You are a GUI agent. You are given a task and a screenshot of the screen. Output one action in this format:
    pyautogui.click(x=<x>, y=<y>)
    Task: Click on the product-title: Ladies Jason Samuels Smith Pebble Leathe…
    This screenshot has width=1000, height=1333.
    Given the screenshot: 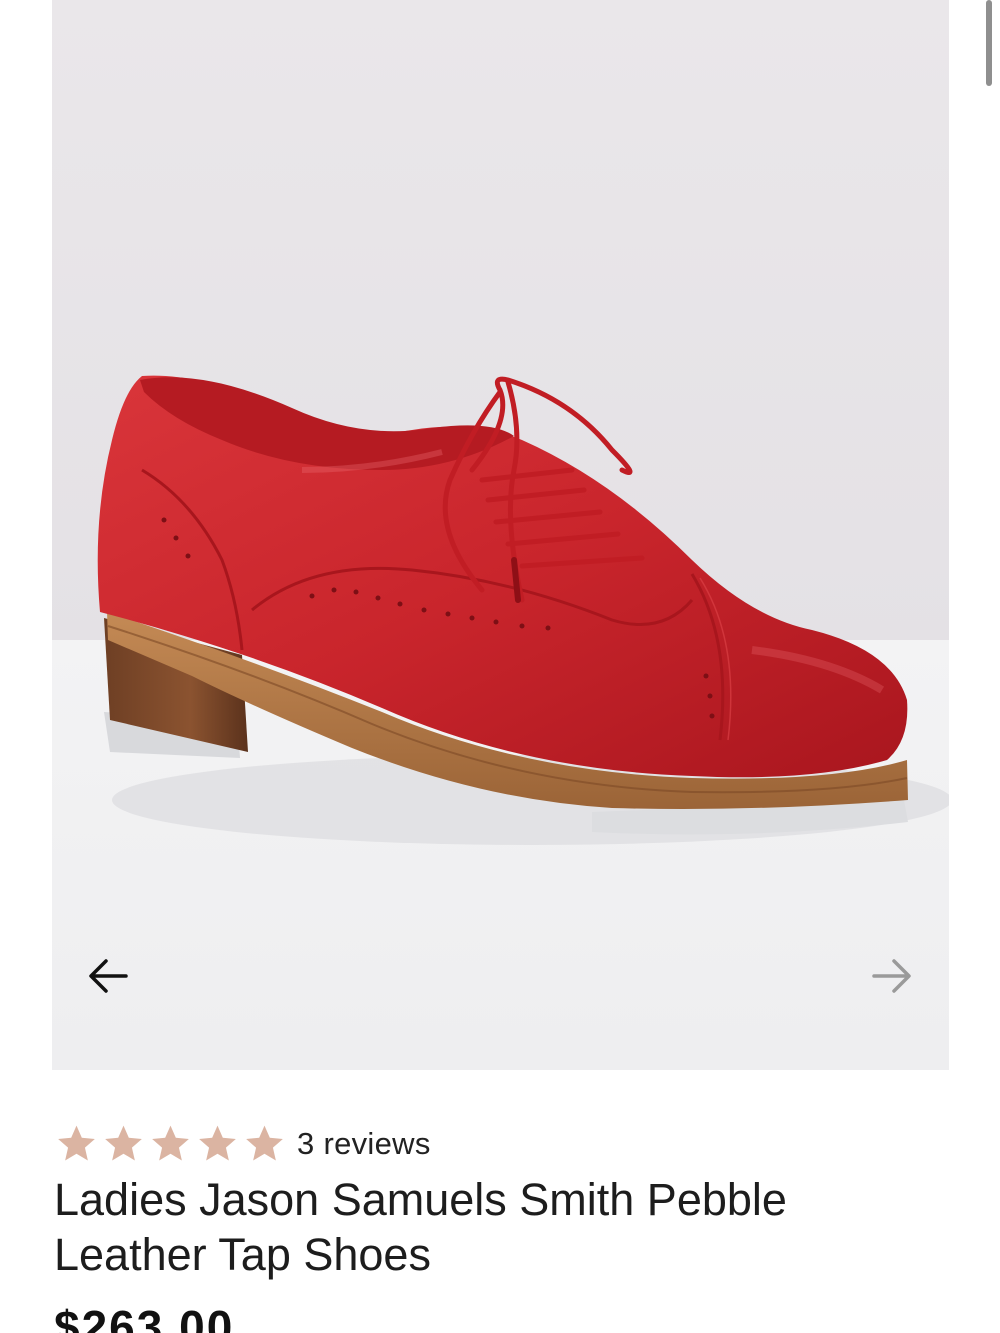 What is the action you would take?
    pyautogui.click(x=420, y=1227)
    